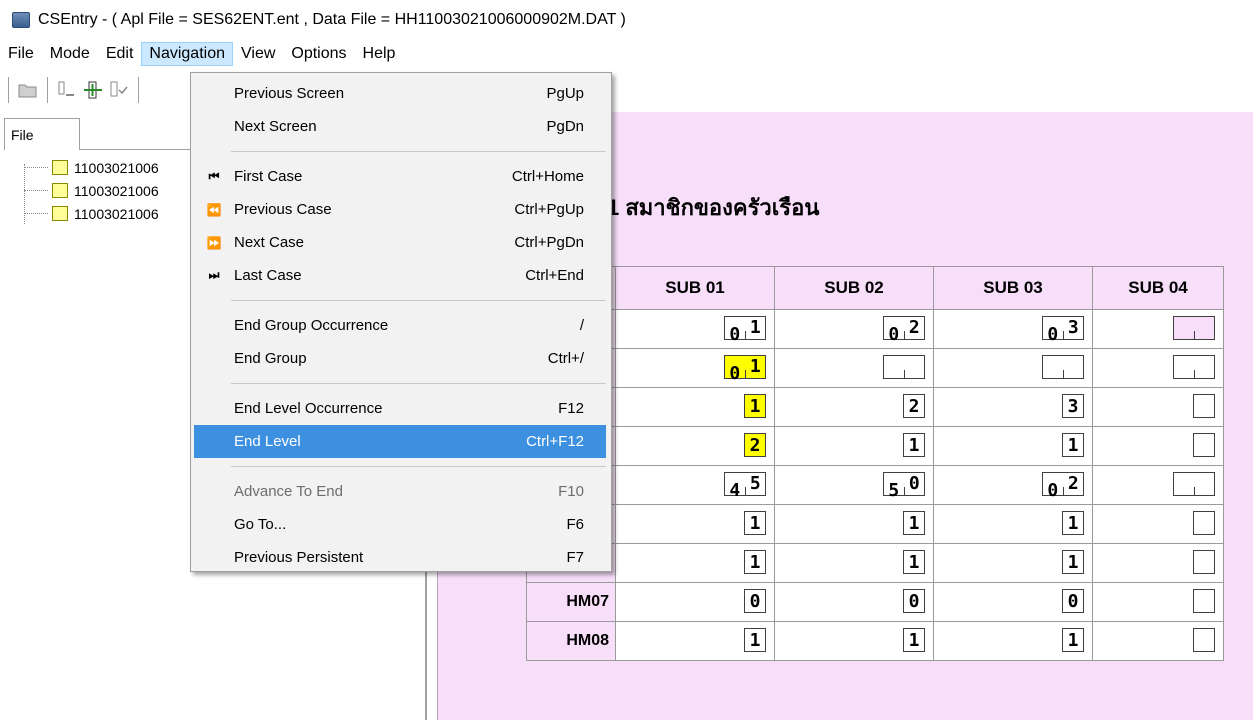  Describe the element at coordinates (554, 275) in the screenshot. I see `menu-item-shortcut: Ctrl+End` at that location.